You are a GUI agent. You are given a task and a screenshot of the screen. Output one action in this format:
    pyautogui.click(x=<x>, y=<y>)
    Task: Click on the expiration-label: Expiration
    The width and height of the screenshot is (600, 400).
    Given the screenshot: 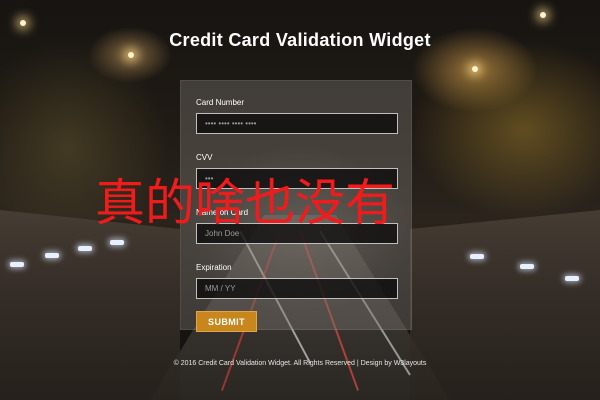 What is the action you would take?
    pyautogui.click(x=214, y=267)
    